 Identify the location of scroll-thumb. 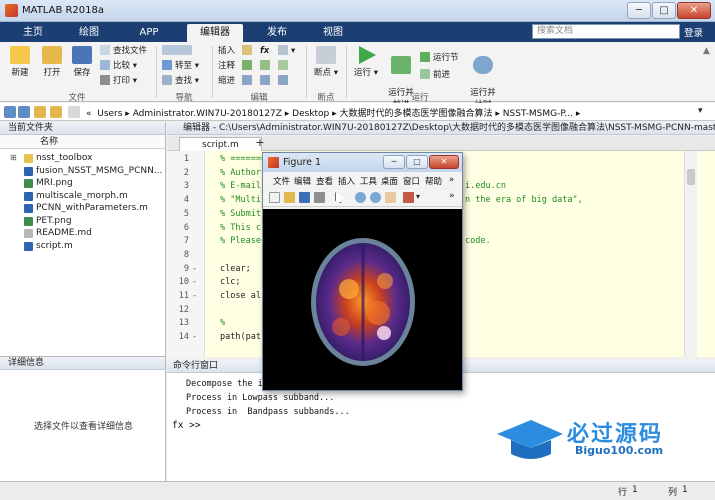
(691, 177).